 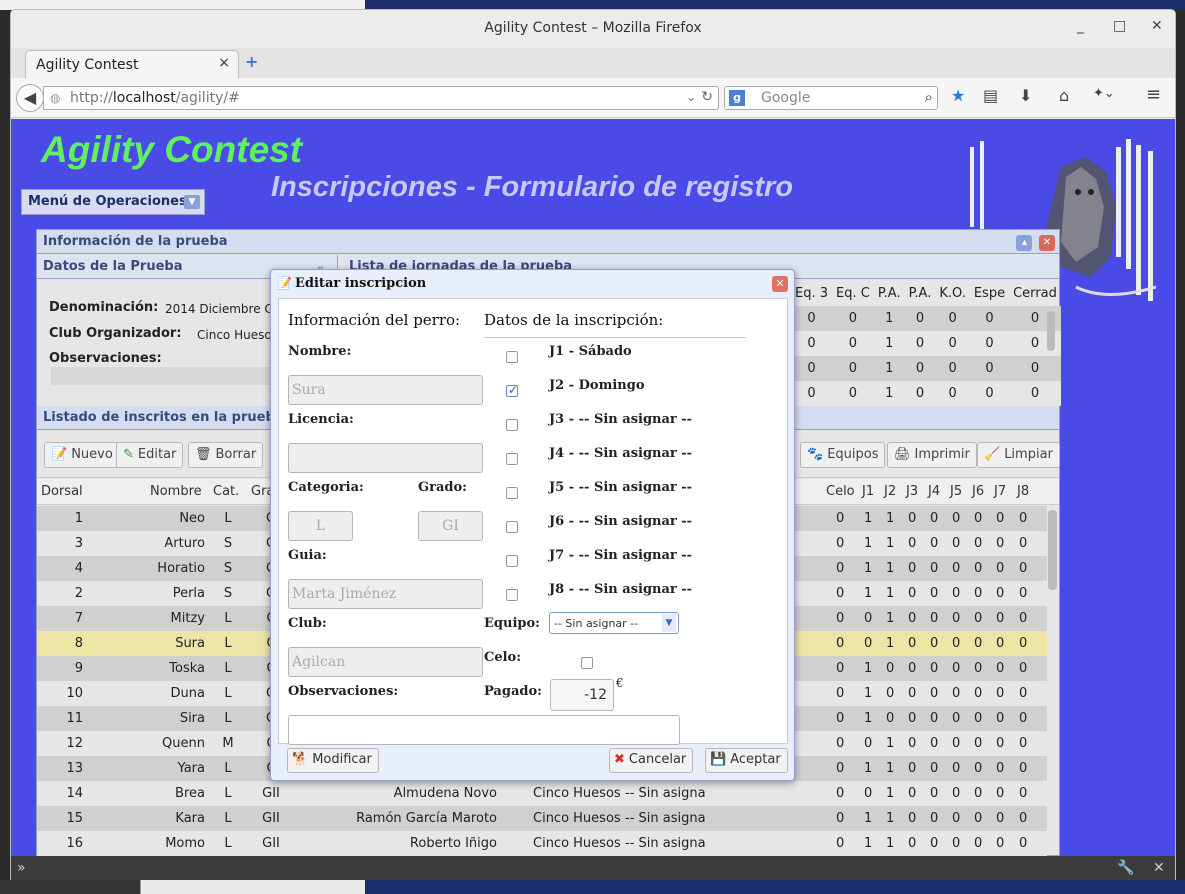 What do you see at coordinates (990, 95) in the screenshot?
I see `bookmarks-list-icon: ▤` at bounding box center [990, 95].